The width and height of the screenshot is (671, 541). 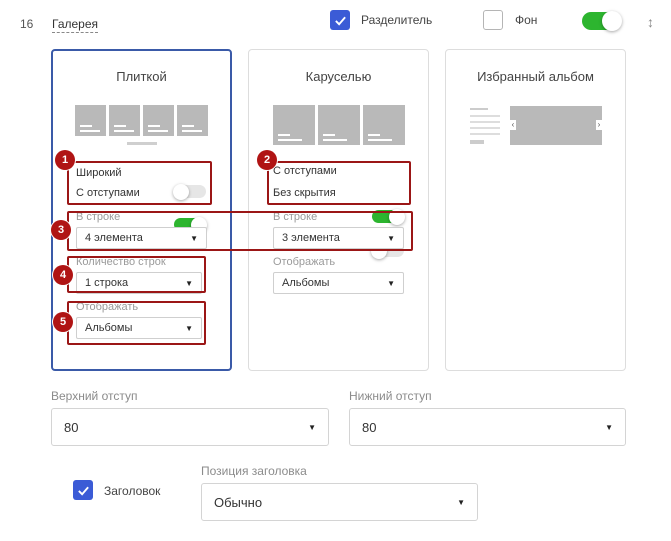 What do you see at coordinates (238, 502) in the screenshot?
I see `heading-position-value: Обычно` at bounding box center [238, 502].